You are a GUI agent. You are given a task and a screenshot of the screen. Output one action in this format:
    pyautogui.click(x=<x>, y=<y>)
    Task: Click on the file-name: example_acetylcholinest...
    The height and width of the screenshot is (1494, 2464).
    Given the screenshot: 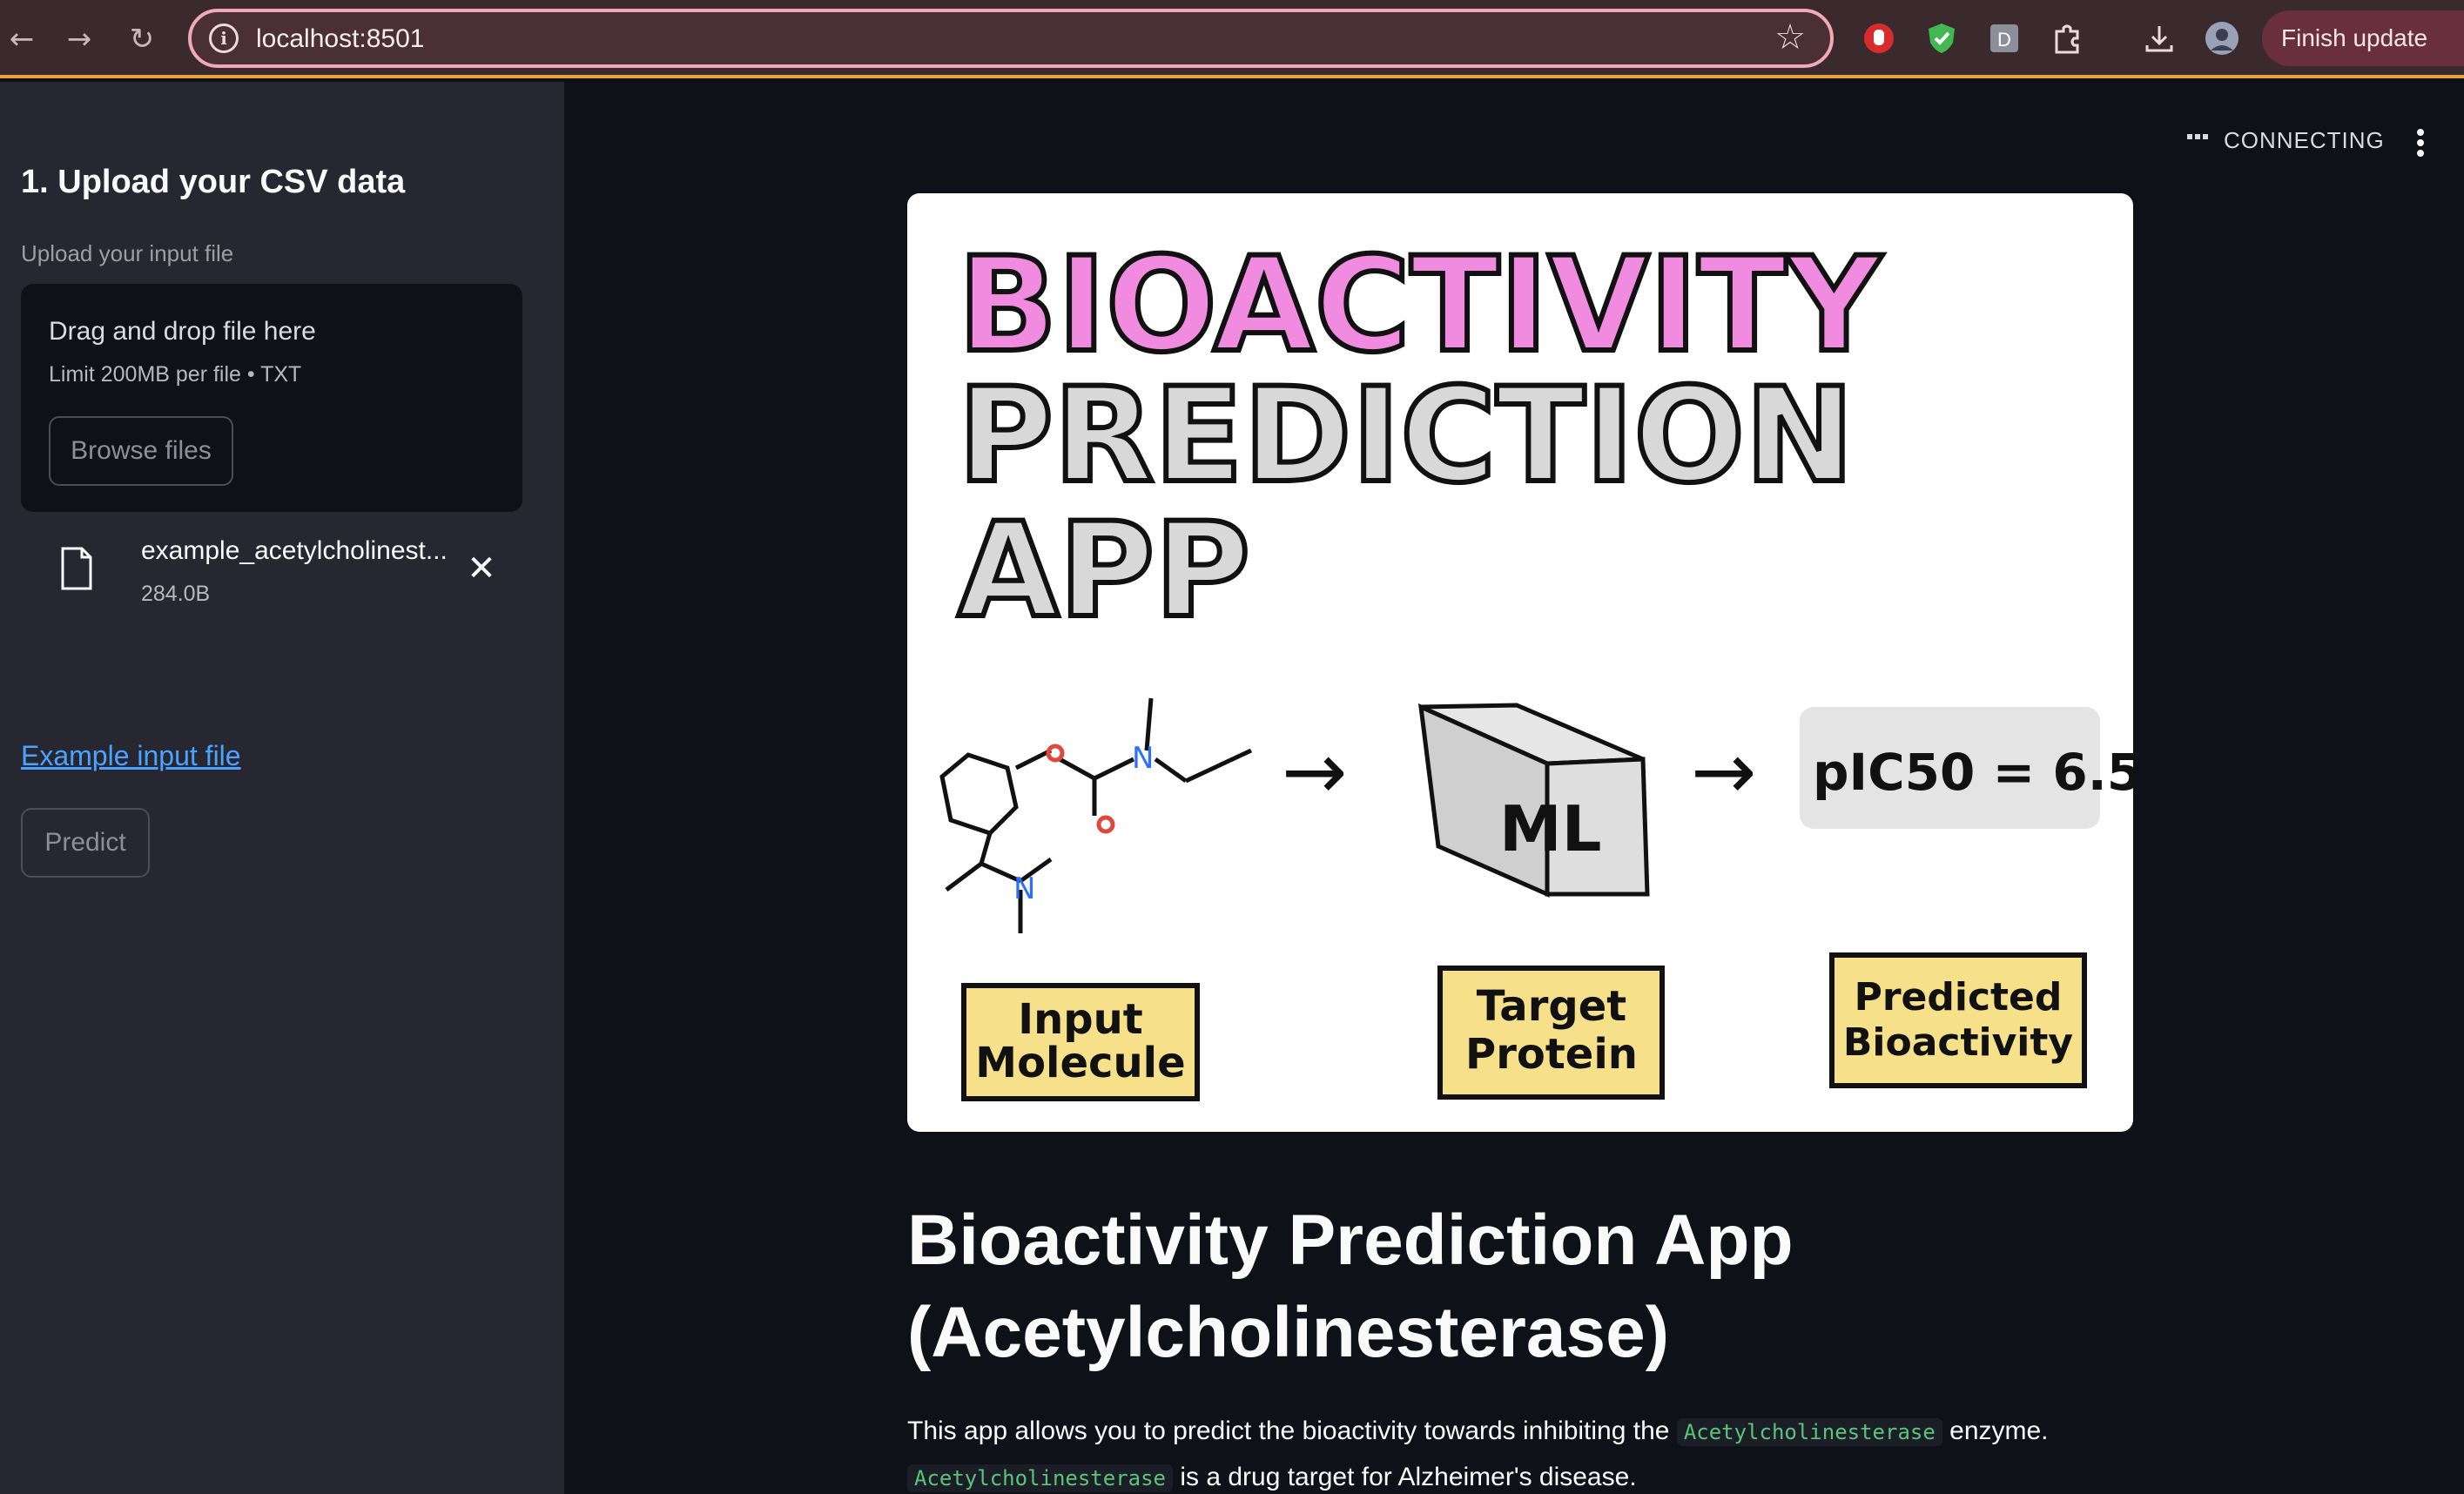 What is the action you would take?
    pyautogui.click(x=294, y=550)
    